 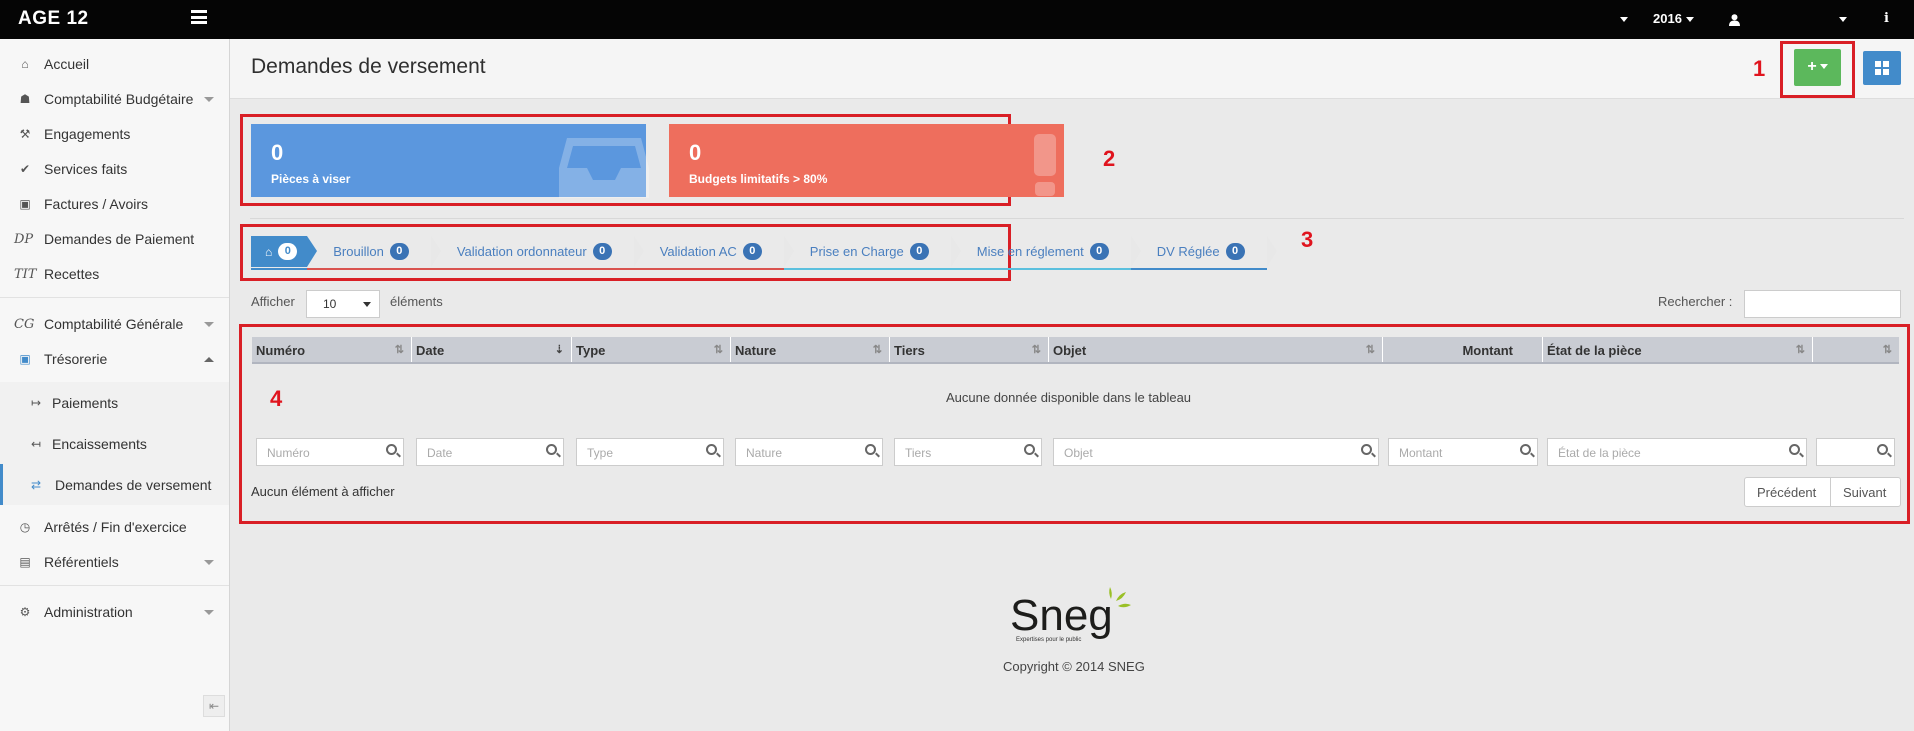 I want to click on sidebar-item-label: Recettes, so click(x=72, y=274).